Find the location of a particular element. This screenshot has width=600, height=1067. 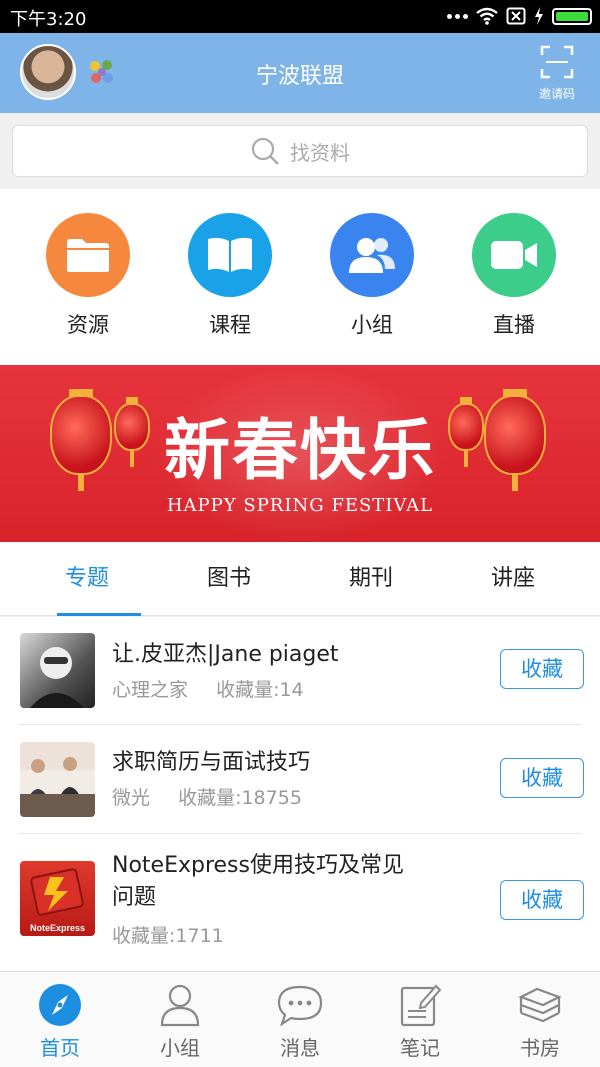

stacked-books-icon is located at coordinates (540, 1005).